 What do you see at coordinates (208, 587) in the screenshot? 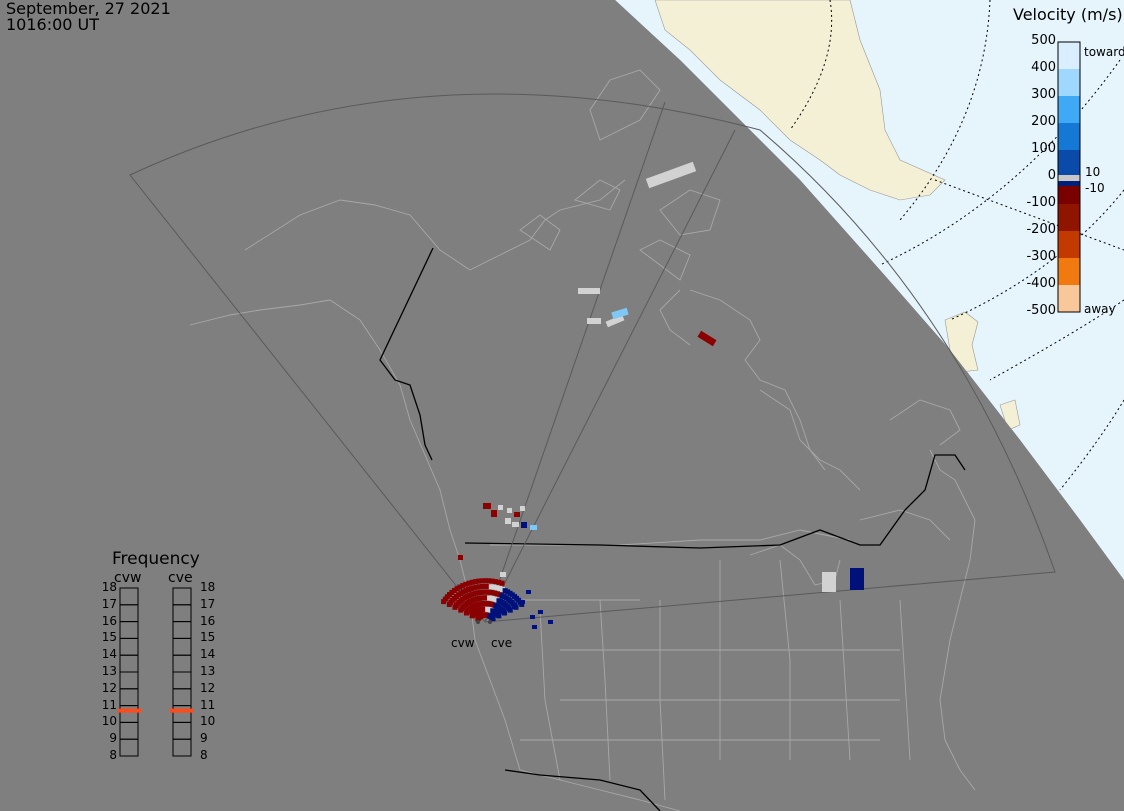
I see `frequency-tick-18-right: 18` at bounding box center [208, 587].